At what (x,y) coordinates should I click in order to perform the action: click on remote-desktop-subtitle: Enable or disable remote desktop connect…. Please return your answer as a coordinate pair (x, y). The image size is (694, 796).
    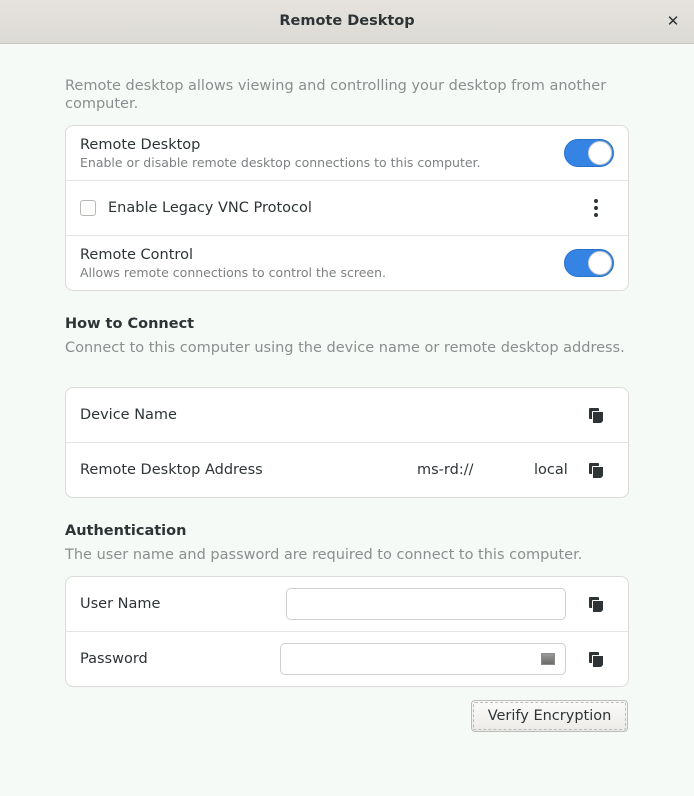
    Looking at the image, I should click on (280, 162).